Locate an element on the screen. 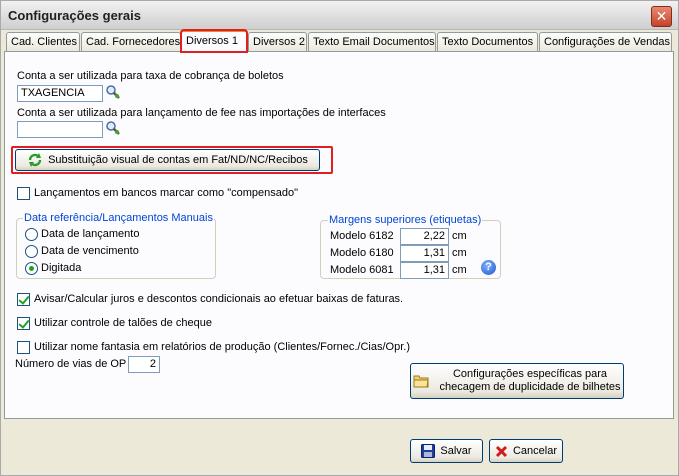 The height and width of the screenshot is (476, 679). margem-6180-label: Modelo 6180 is located at coordinates (362, 253).